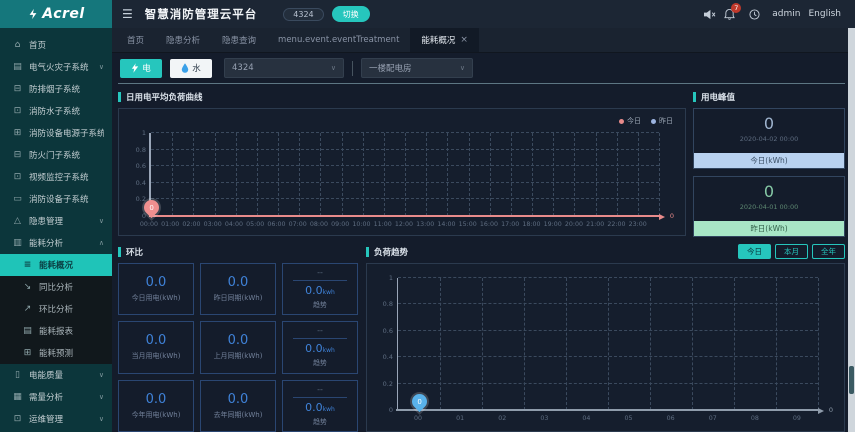  What do you see at coordinates (630, 121) in the screenshot?
I see `legend-item: 今日` at bounding box center [630, 121].